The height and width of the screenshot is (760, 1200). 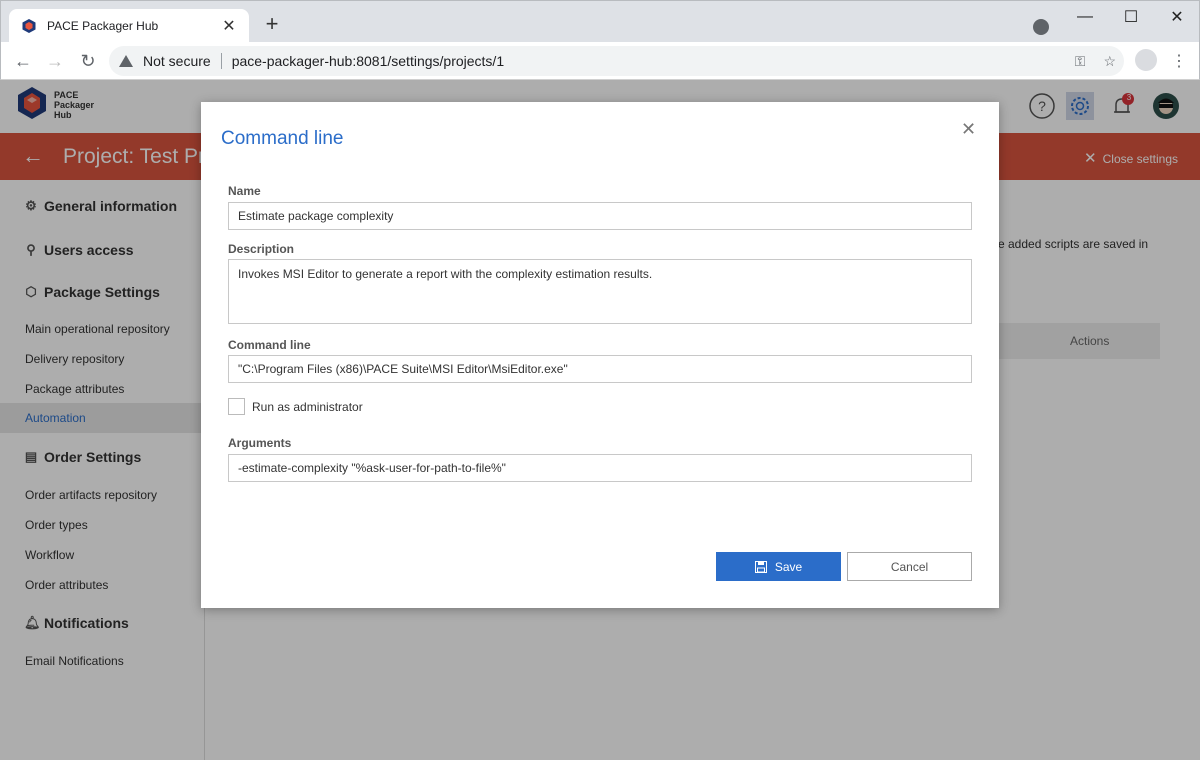 What do you see at coordinates (788, 566) in the screenshot?
I see `save-label: Save` at bounding box center [788, 566].